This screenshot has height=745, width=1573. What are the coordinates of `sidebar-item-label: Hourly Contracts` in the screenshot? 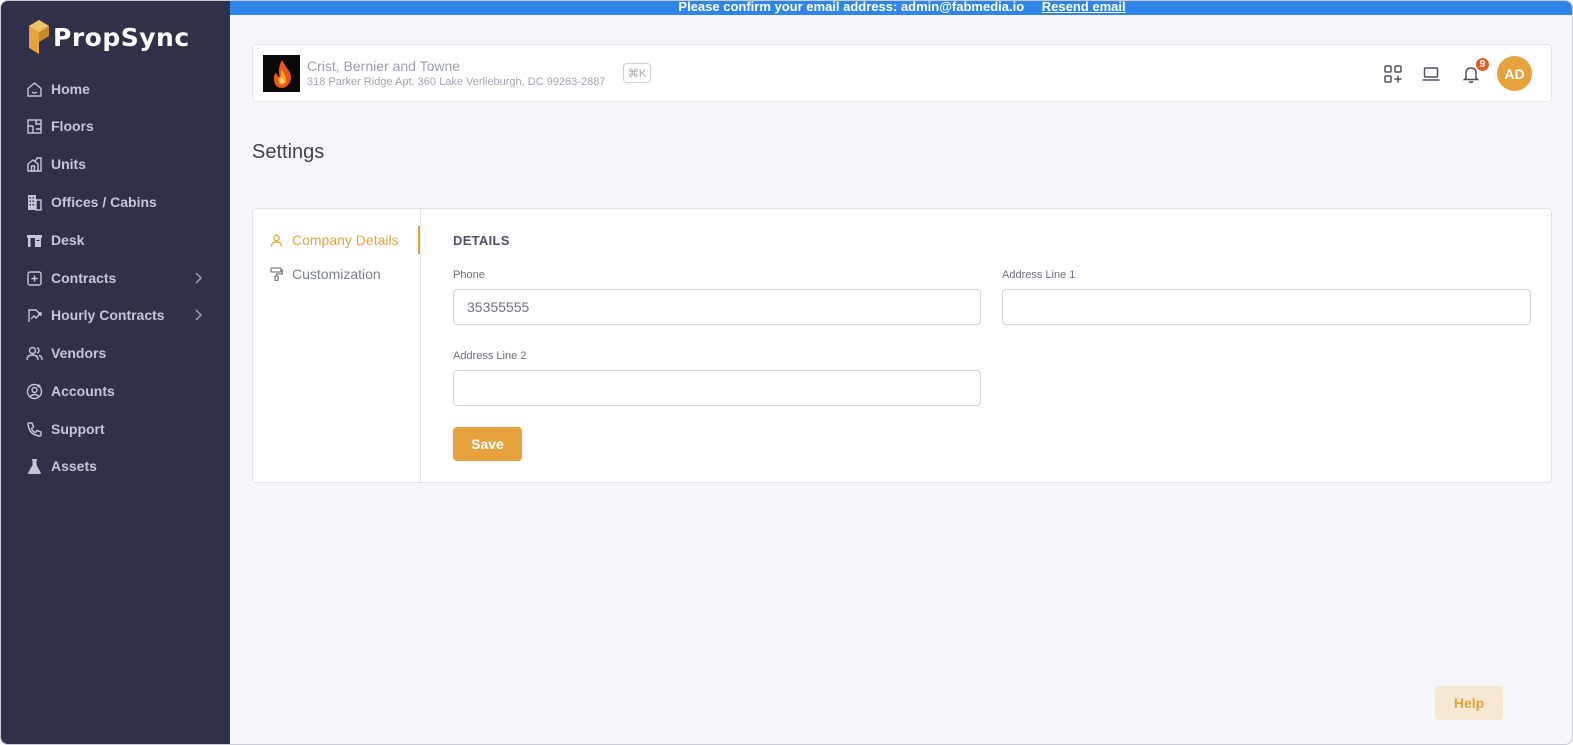 It's located at (108, 315).